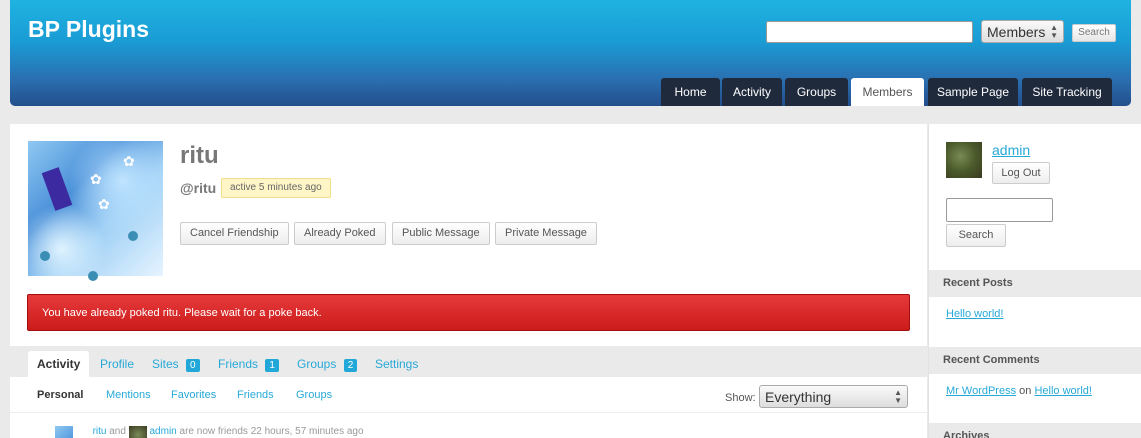 Image resolution: width=1141 pixels, height=438 pixels. Describe the element at coordinates (234, 233) in the screenshot. I see `cancel-friendship-button: Cancel Friendship` at that location.